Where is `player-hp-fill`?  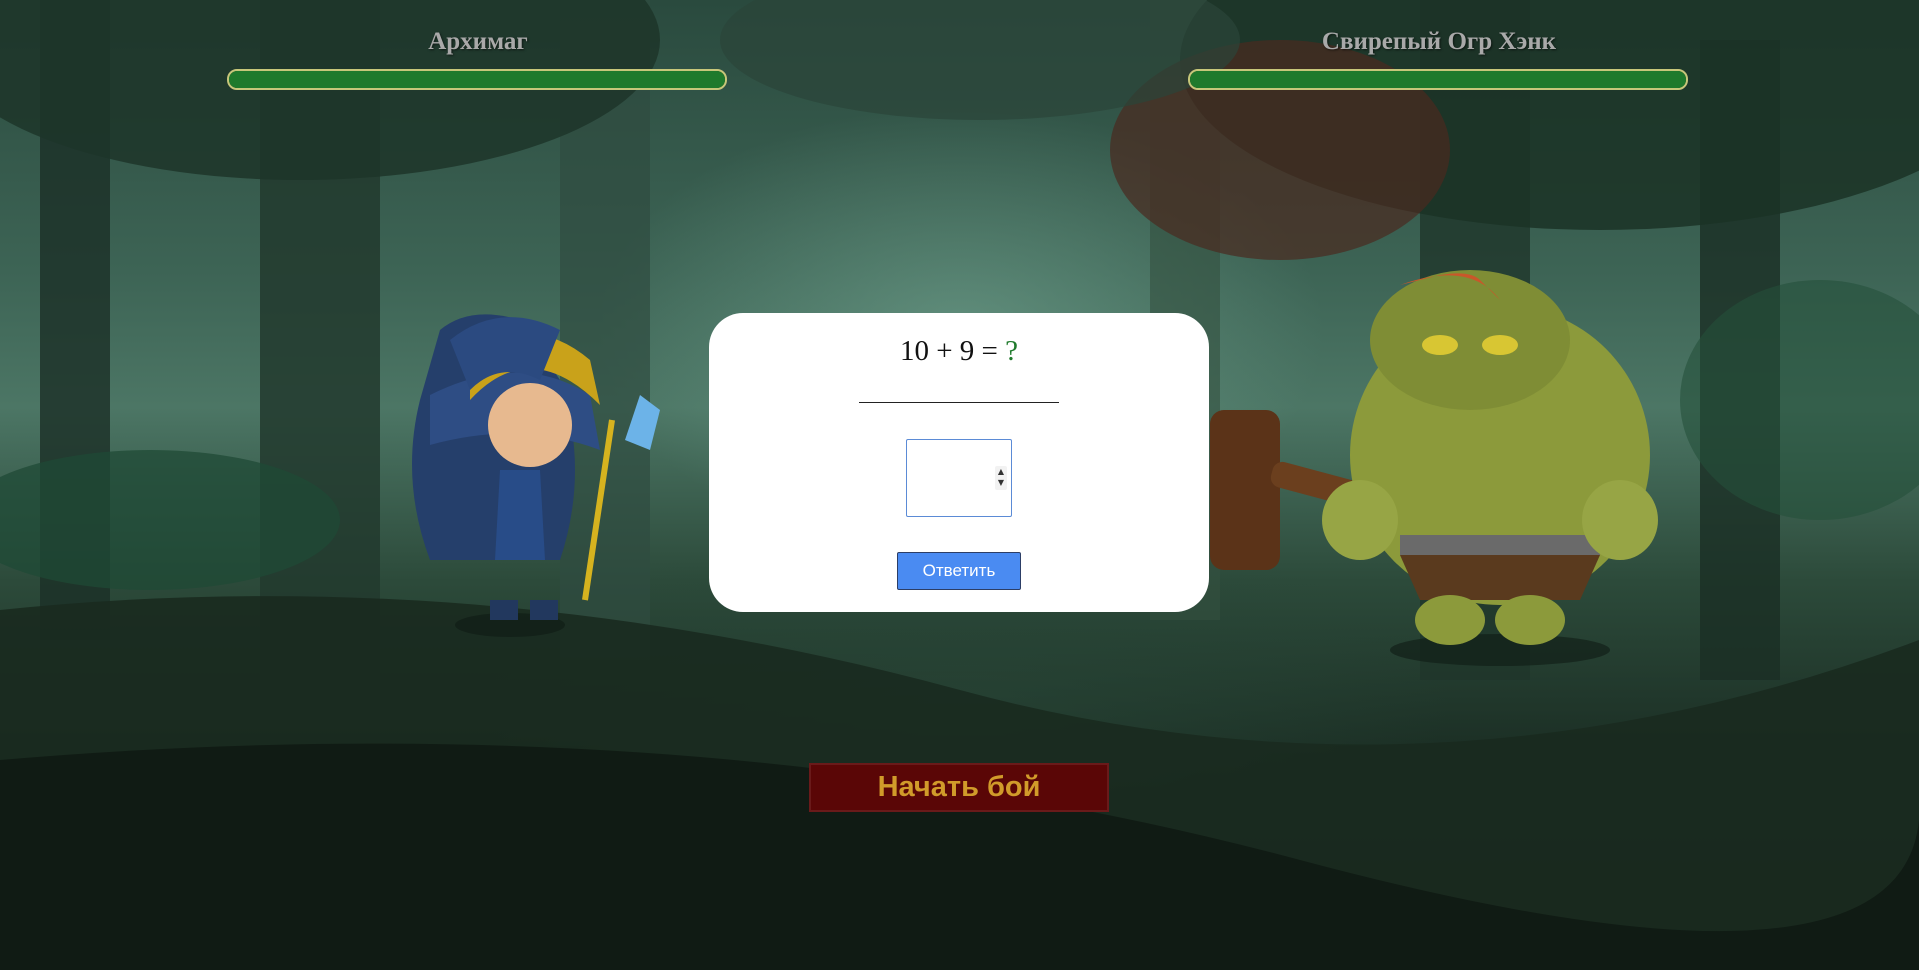
player-hp-fill is located at coordinates (477, 79).